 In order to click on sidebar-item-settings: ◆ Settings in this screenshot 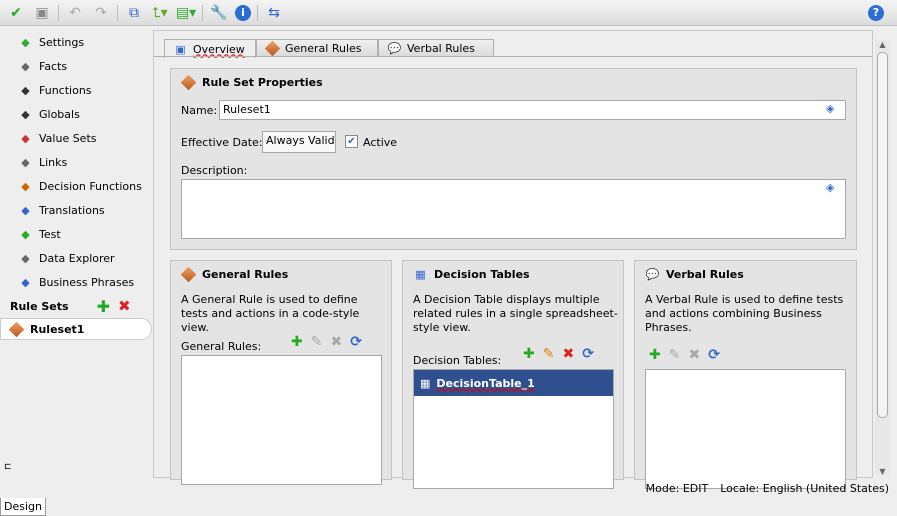, I will do `click(76, 42)`.